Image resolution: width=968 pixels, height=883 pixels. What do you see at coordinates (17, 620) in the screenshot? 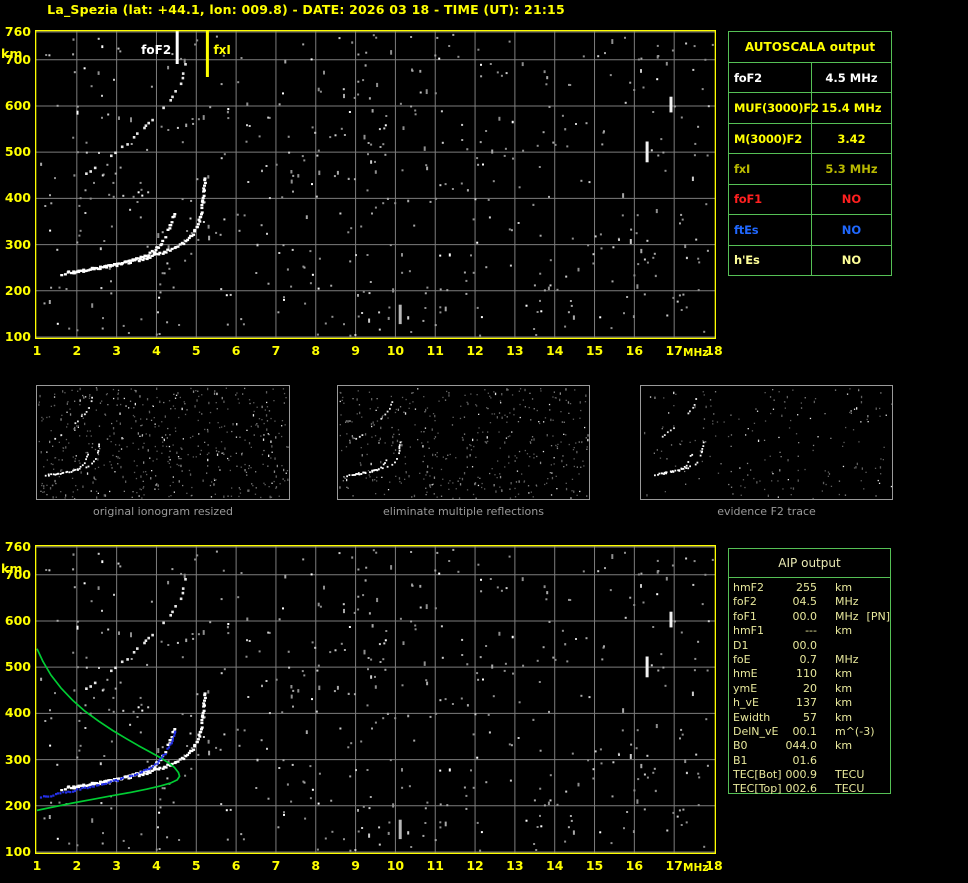
I see `y-tick-label: 600` at bounding box center [17, 620].